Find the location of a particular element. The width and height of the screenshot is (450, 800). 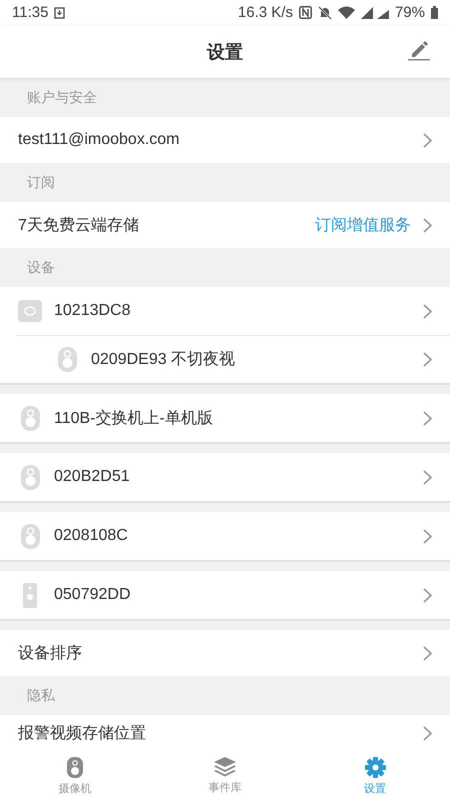

layers-icon is located at coordinates (225, 767).